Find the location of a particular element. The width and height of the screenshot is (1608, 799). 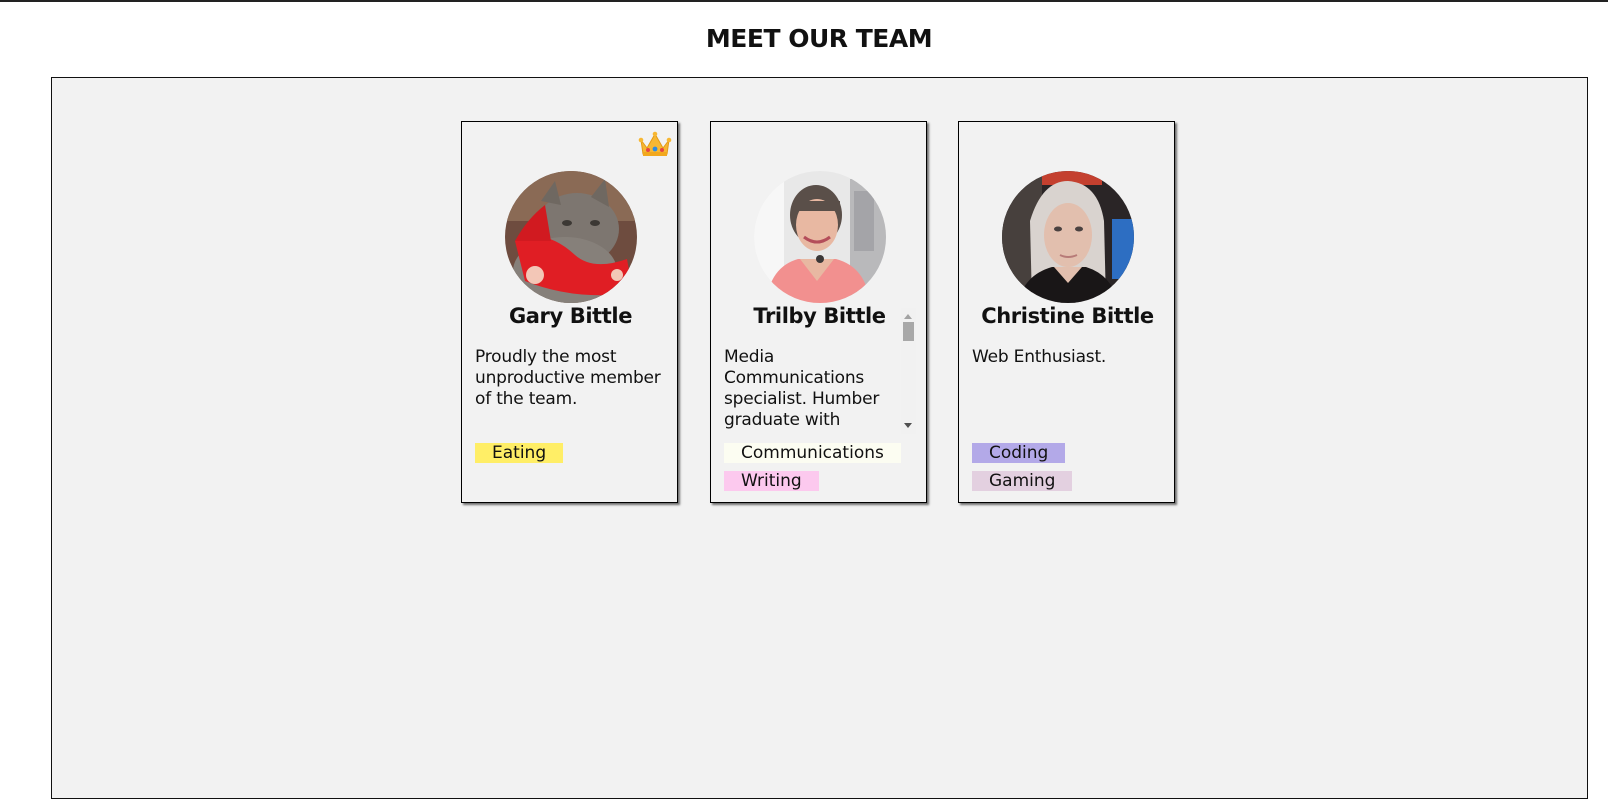

member-bio: Web Enthusiast. is located at coordinates (1039, 357).